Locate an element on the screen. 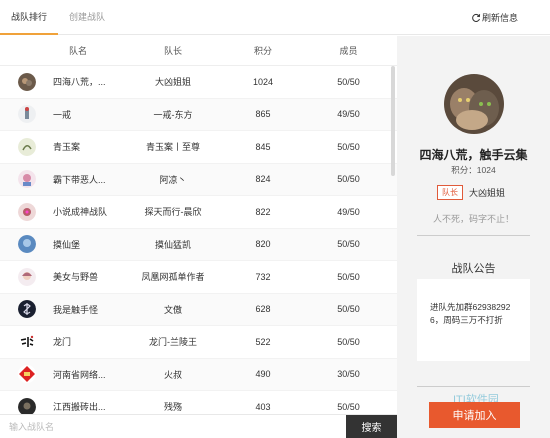 This screenshot has height=438, width=550. search-button: 搜索 is located at coordinates (371, 426).